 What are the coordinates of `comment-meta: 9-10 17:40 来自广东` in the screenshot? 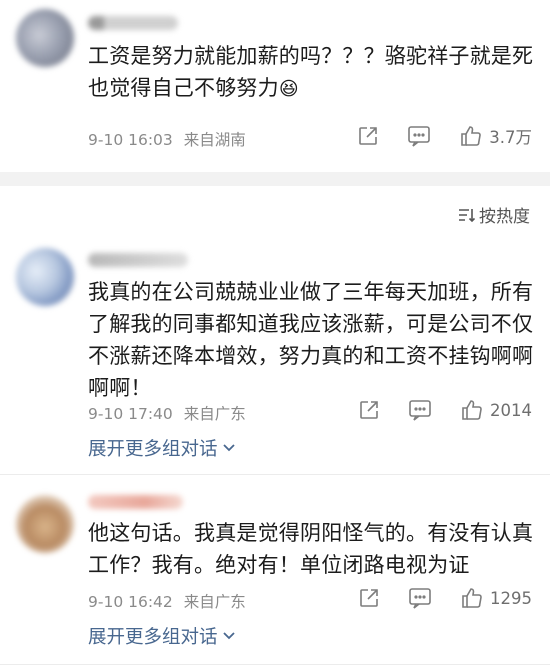 It's located at (167, 413).